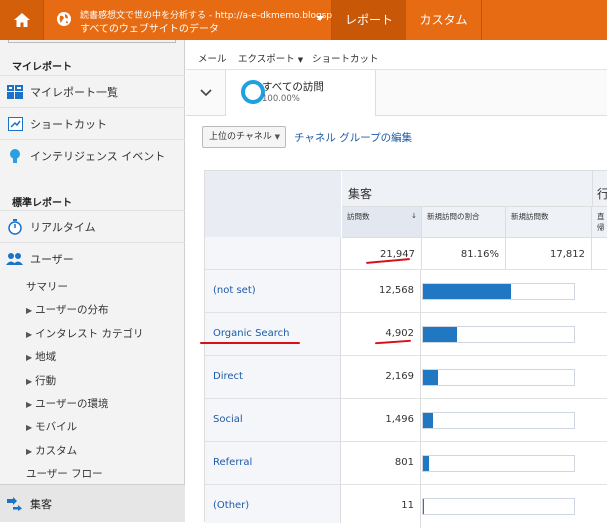 Image resolution: width=607 pixels, height=528 pixels. Describe the element at coordinates (381, 334) in the screenshot. I see `visits-value: 4,902` at that location.